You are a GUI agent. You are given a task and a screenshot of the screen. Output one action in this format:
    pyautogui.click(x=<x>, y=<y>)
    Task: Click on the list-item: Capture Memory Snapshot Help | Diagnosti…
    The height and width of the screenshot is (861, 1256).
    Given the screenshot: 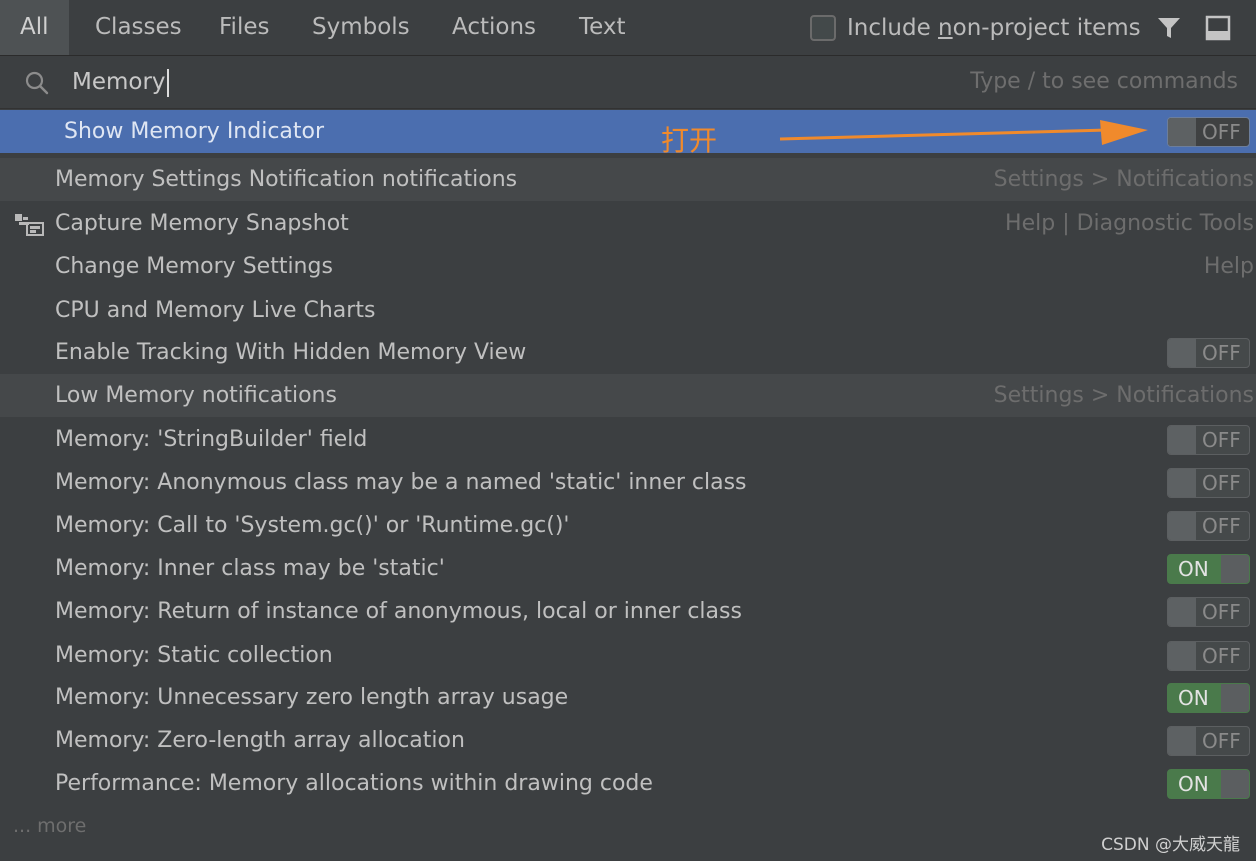 What is the action you would take?
    pyautogui.click(x=628, y=223)
    